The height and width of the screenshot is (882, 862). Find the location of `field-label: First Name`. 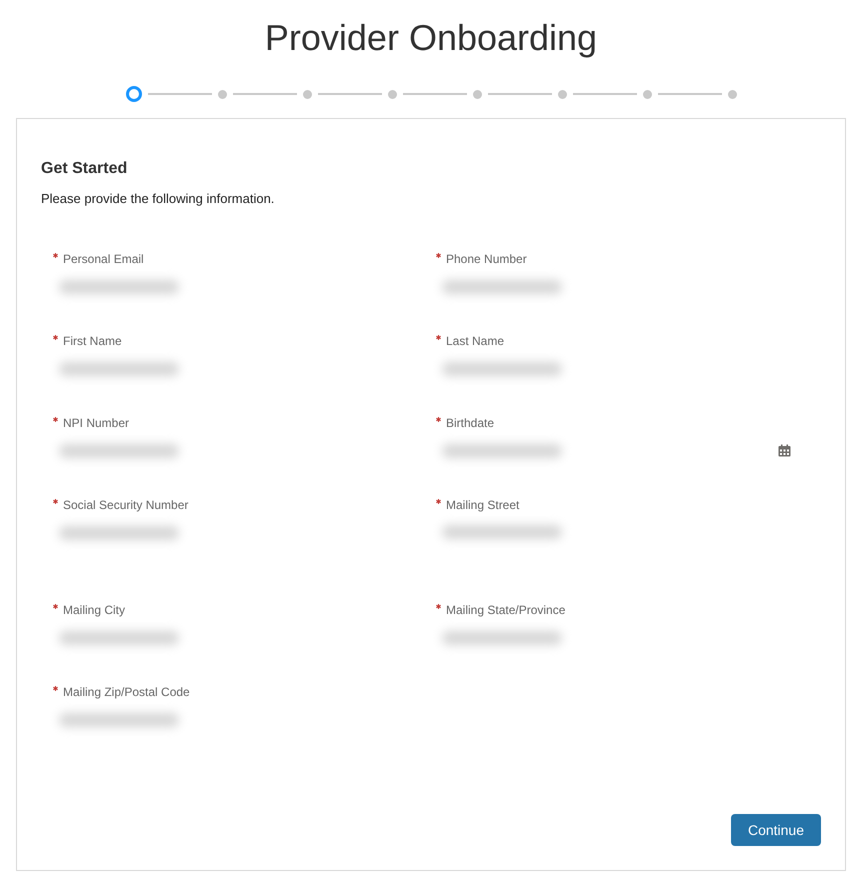

field-label: First Name is located at coordinates (92, 340).